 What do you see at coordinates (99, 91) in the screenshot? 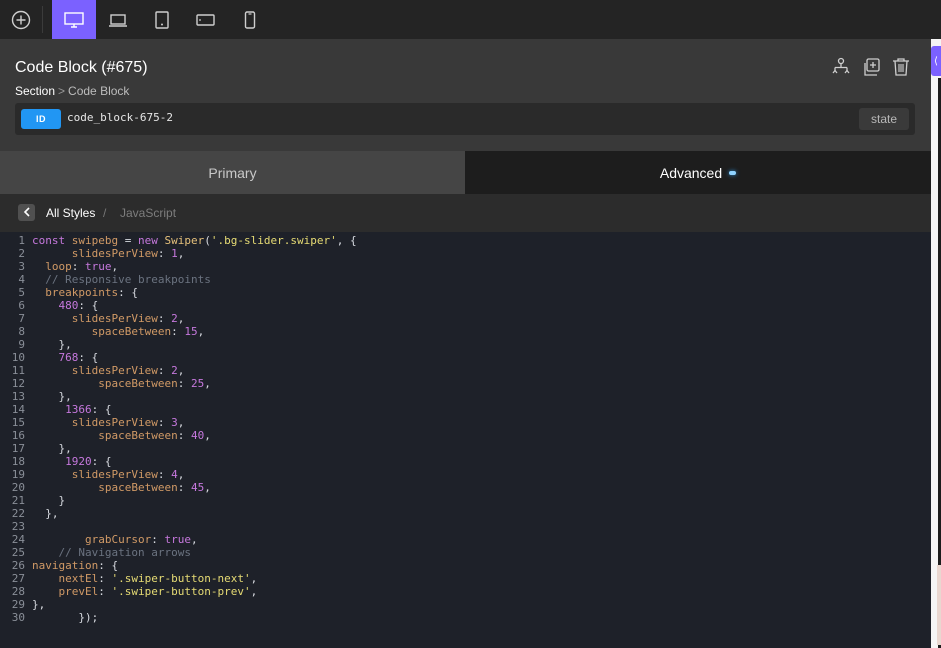
I see `breadcrumb-current: Code Block` at bounding box center [99, 91].